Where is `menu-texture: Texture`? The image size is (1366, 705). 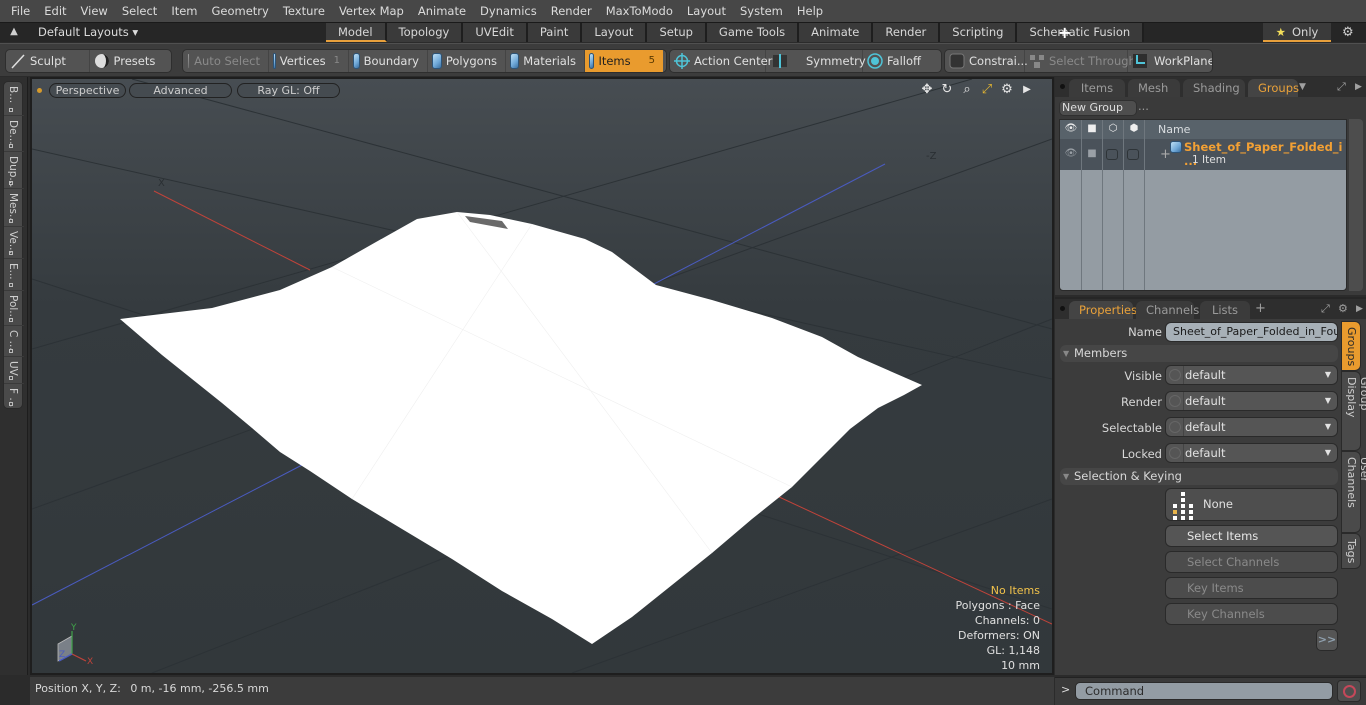 menu-texture: Texture is located at coordinates (304, 11).